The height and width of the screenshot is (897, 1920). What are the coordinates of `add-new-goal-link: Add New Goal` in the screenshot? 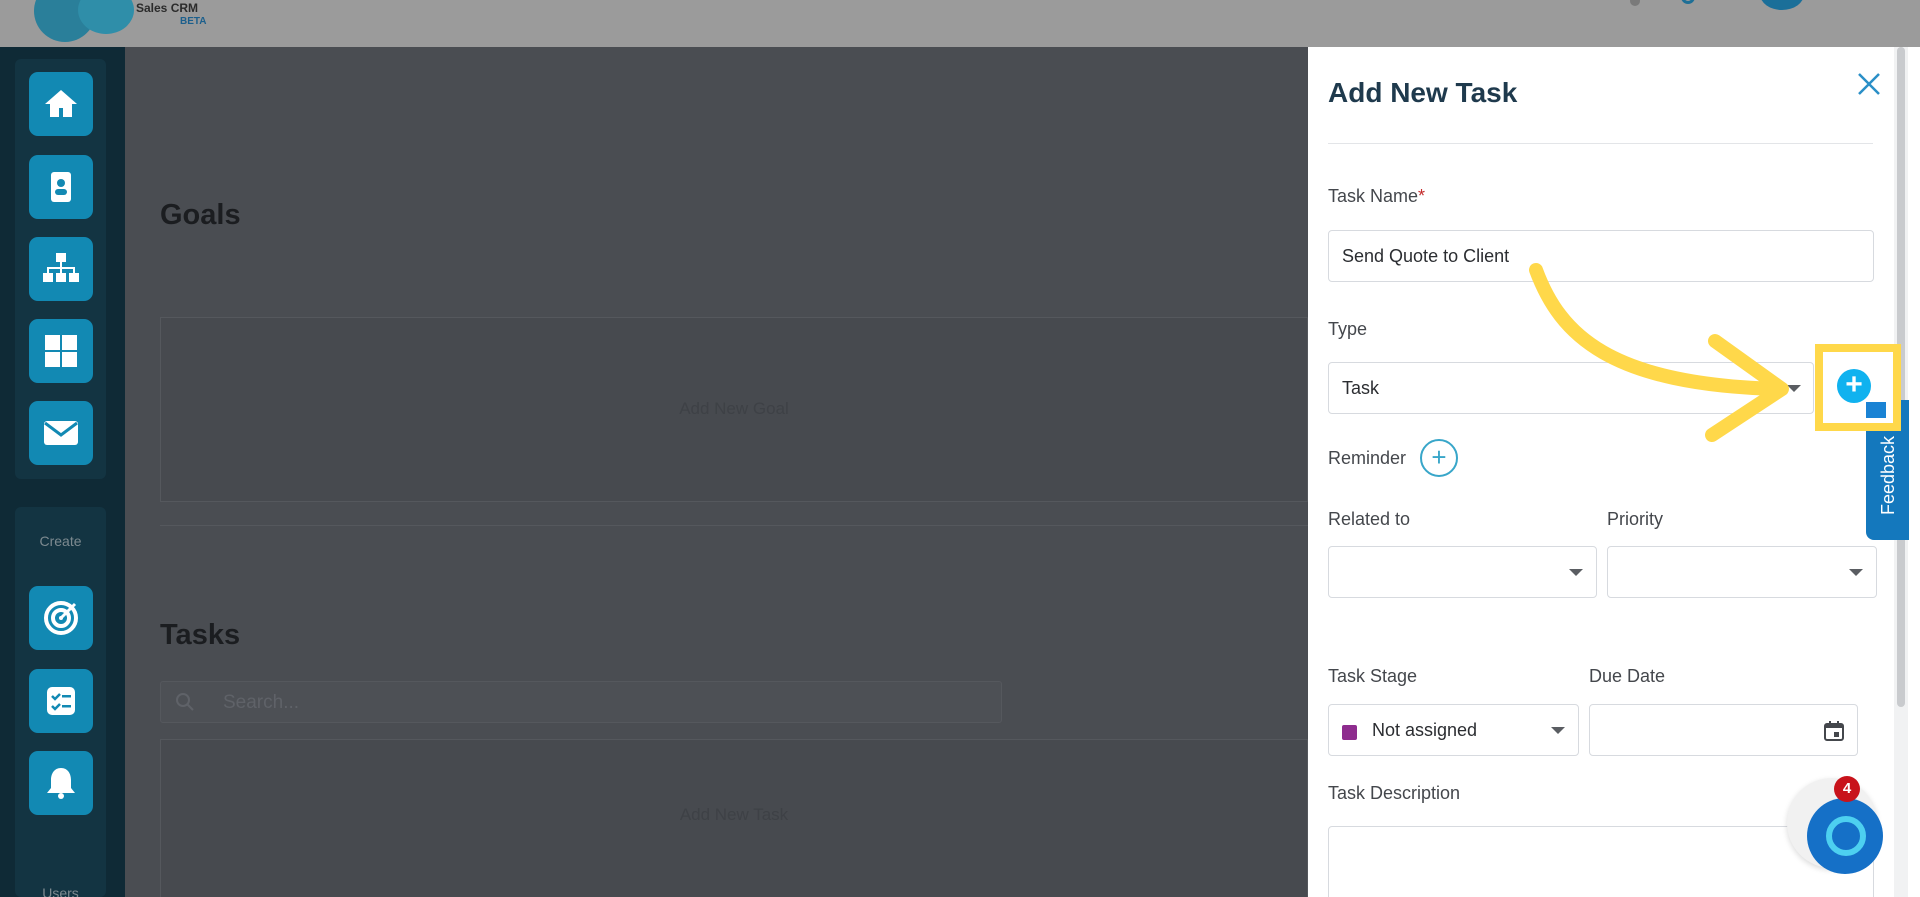 It's located at (734, 409).